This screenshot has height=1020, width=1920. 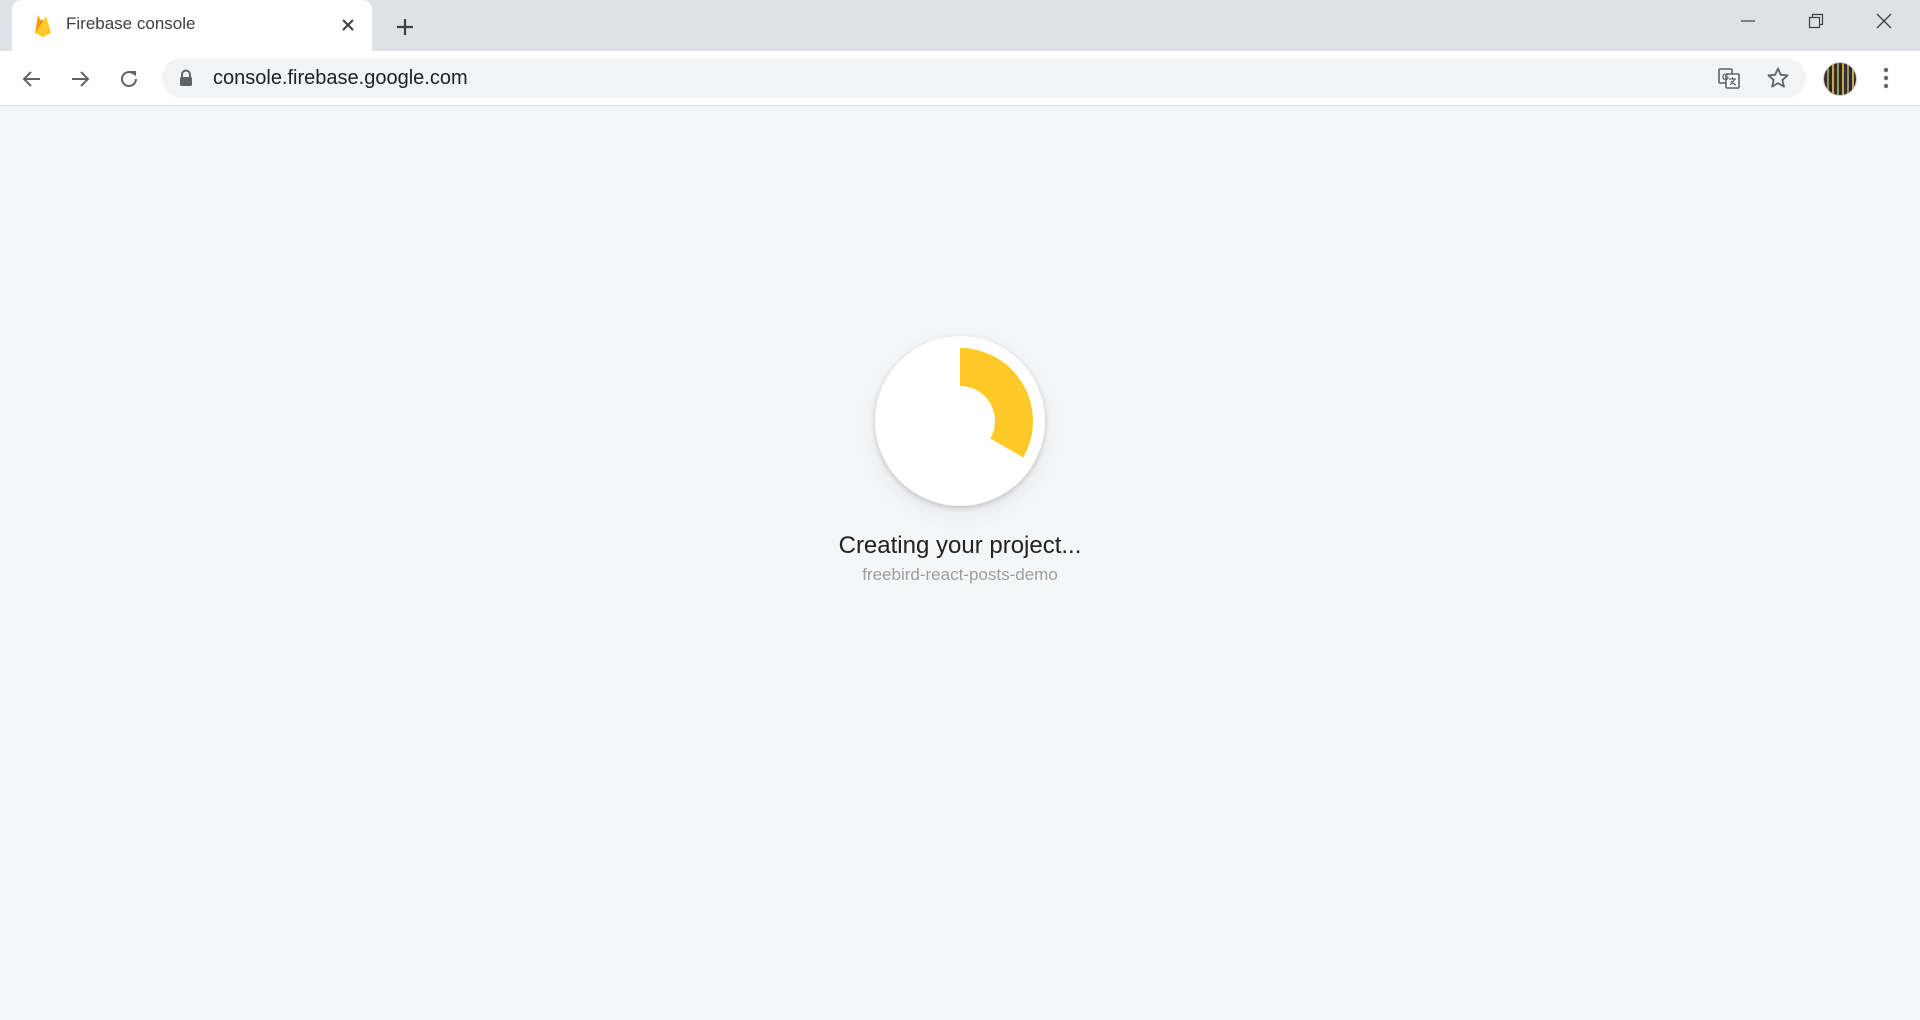 I want to click on bookmark-star-icon, so click(x=1778, y=78).